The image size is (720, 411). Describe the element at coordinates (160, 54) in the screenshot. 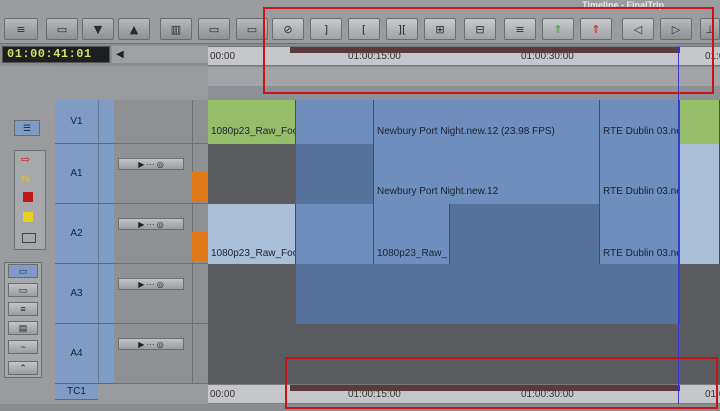

I see `timecode-back-arrow: ◀` at that location.